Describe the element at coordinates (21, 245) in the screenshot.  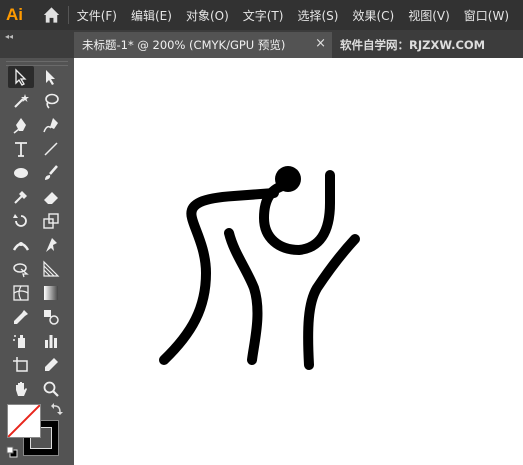
I see `width-tool-icon` at that location.